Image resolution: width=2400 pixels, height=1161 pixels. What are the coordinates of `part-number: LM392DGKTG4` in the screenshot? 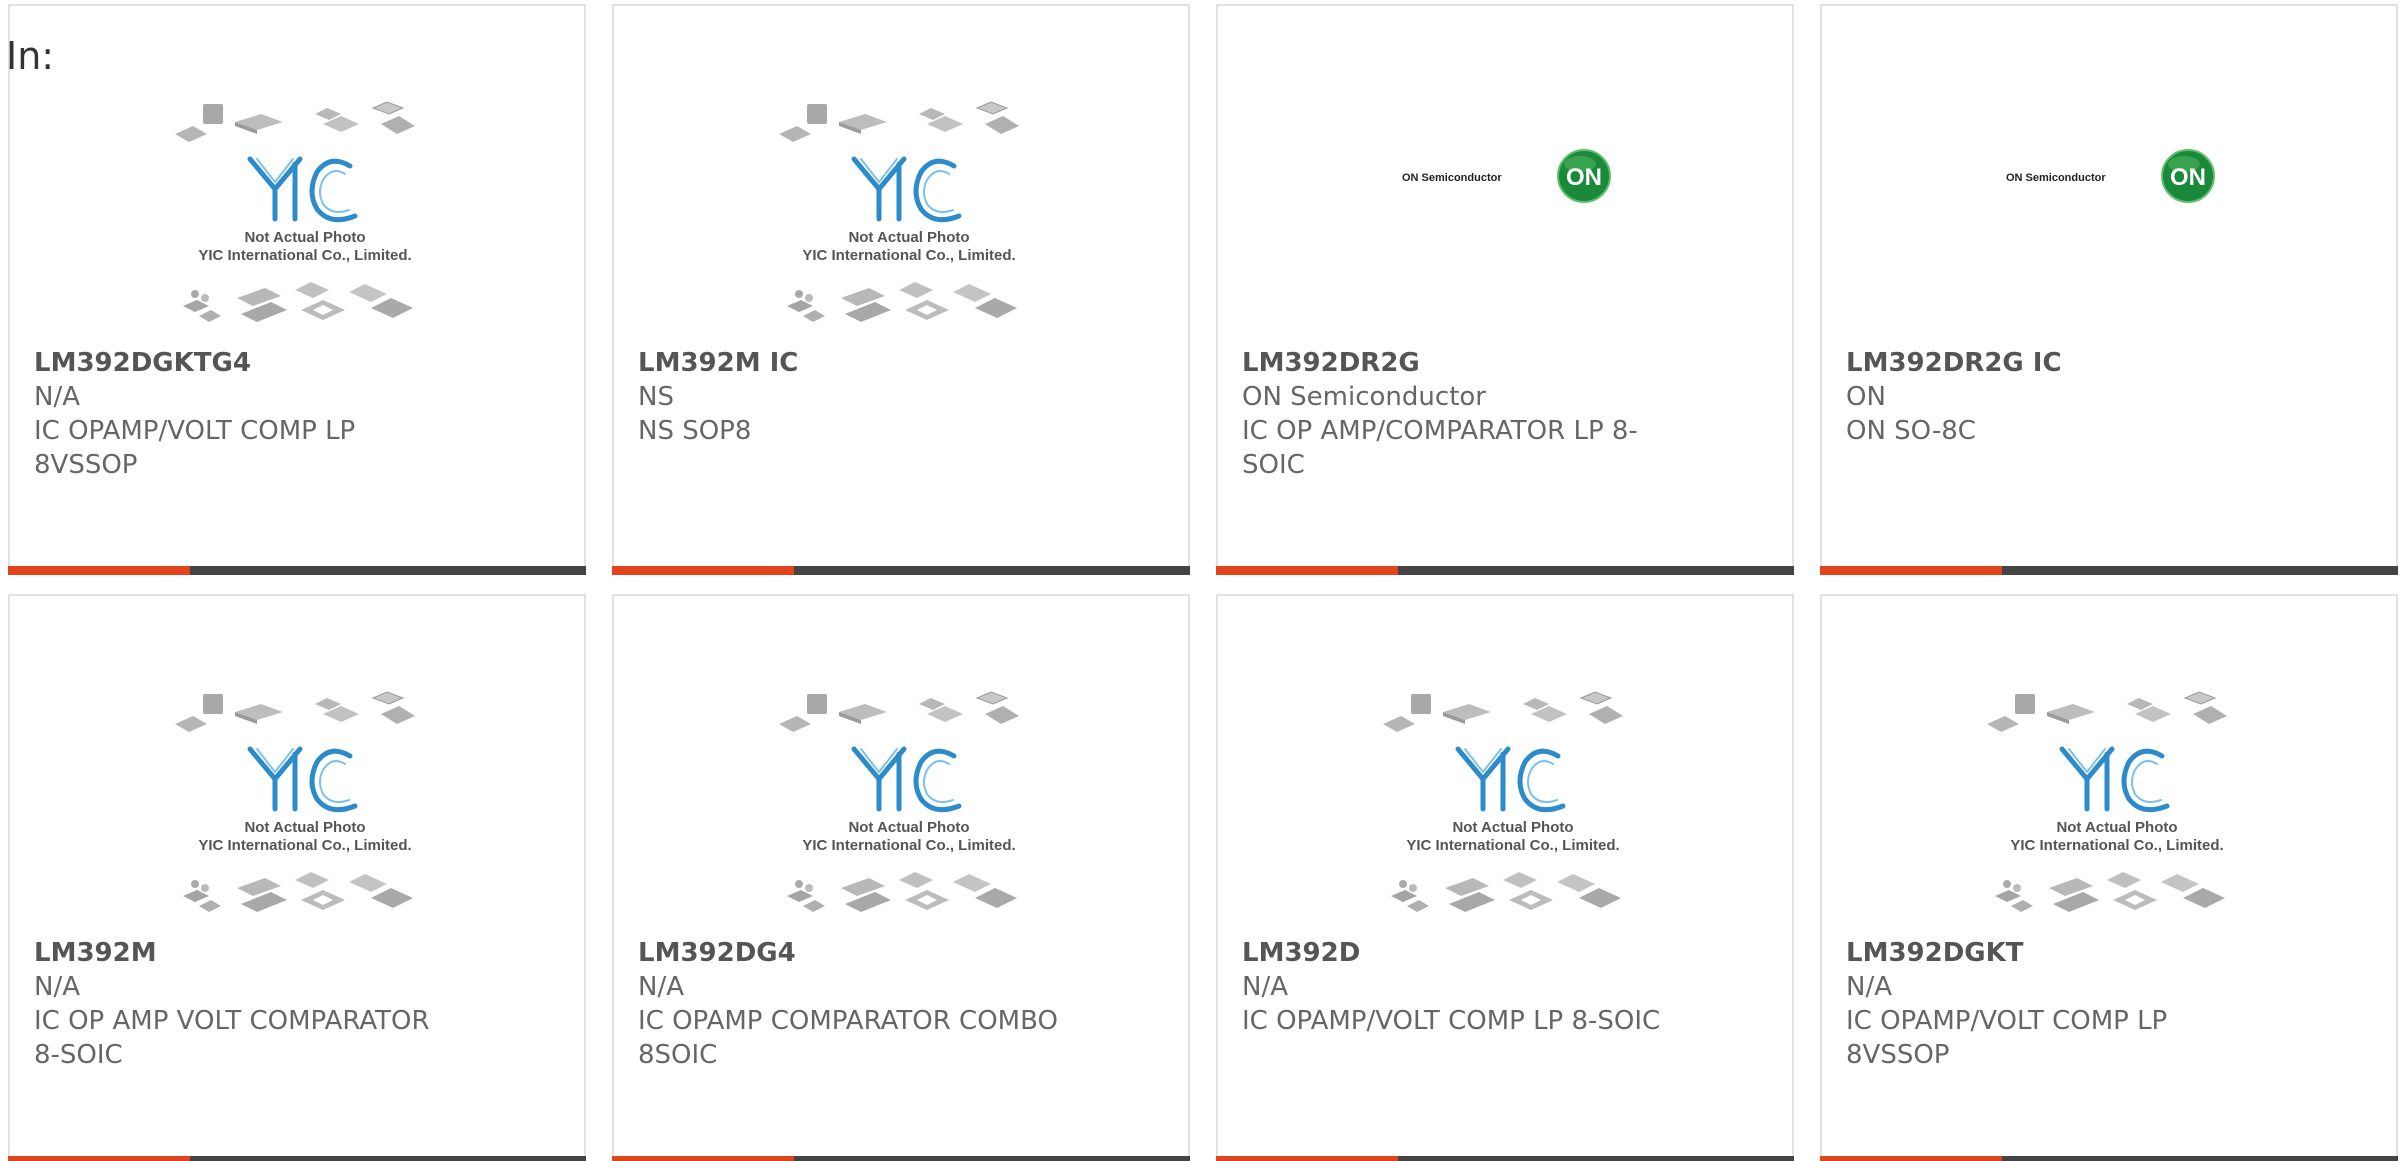 It's located at (244, 363).